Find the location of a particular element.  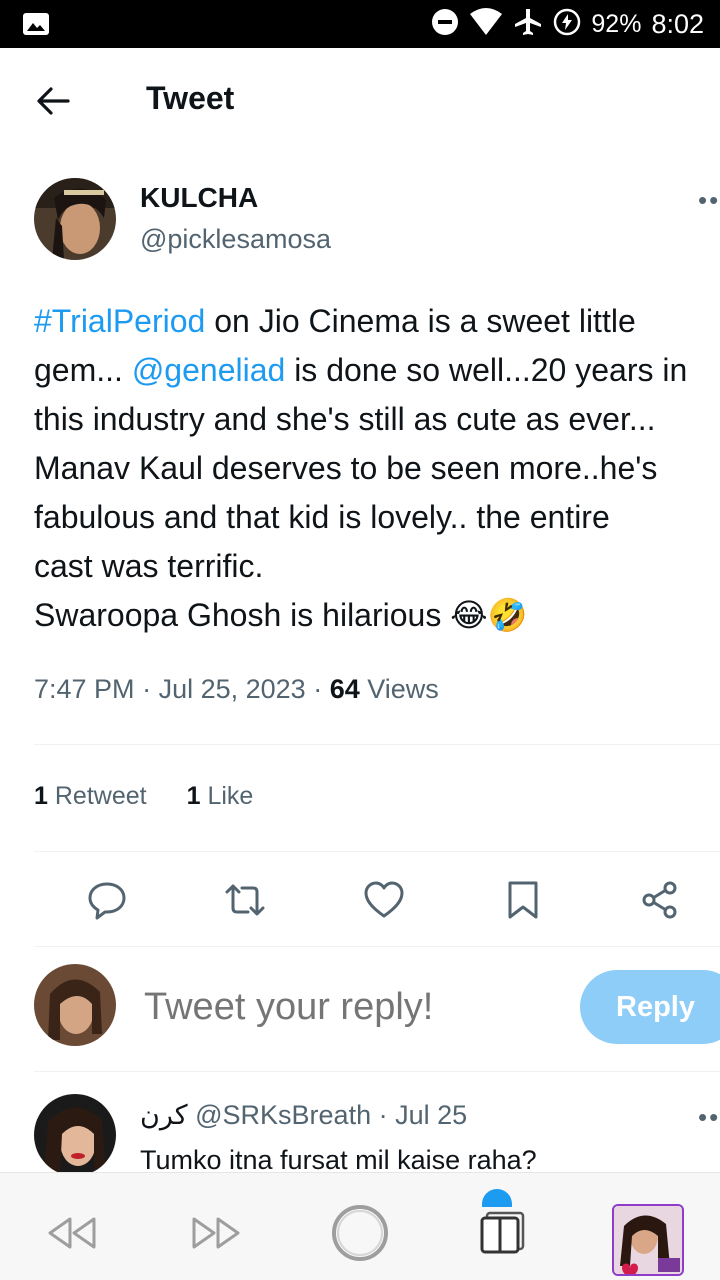

reply-avatar is located at coordinates (75, 1135).